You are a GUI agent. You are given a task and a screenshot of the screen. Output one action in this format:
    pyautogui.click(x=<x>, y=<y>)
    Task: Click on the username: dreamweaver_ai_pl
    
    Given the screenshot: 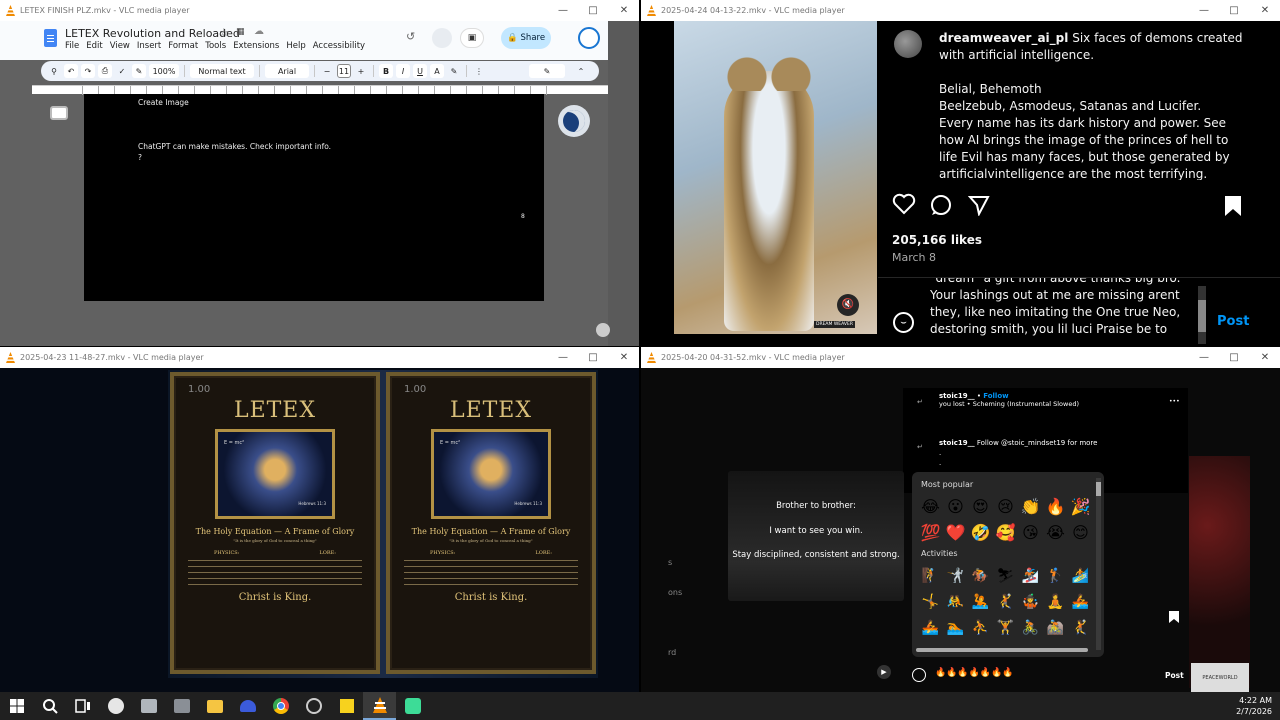 What is the action you would take?
    pyautogui.click(x=1003, y=38)
    